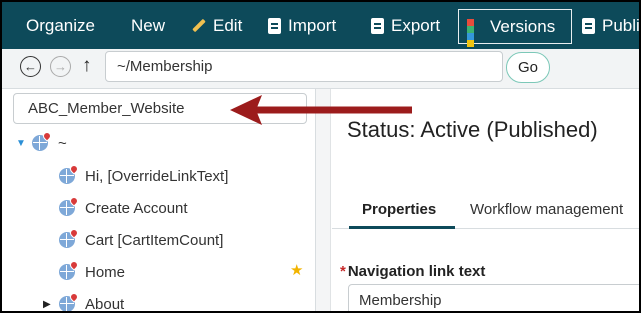 This screenshot has height=313, width=641. I want to click on expanded-triangle-icon: ▼, so click(21, 143).